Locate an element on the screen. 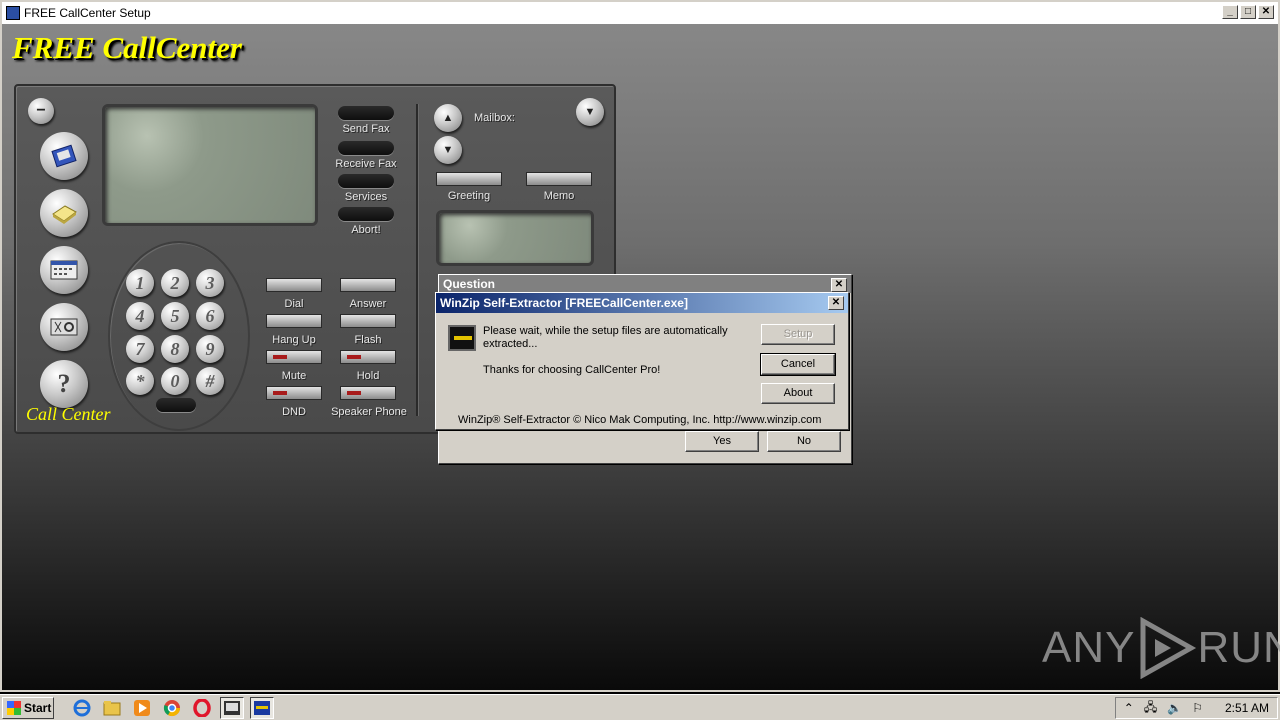 The width and height of the screenshot is (1280, 720). yes-button: Yes is located at coordinates (722, 441).